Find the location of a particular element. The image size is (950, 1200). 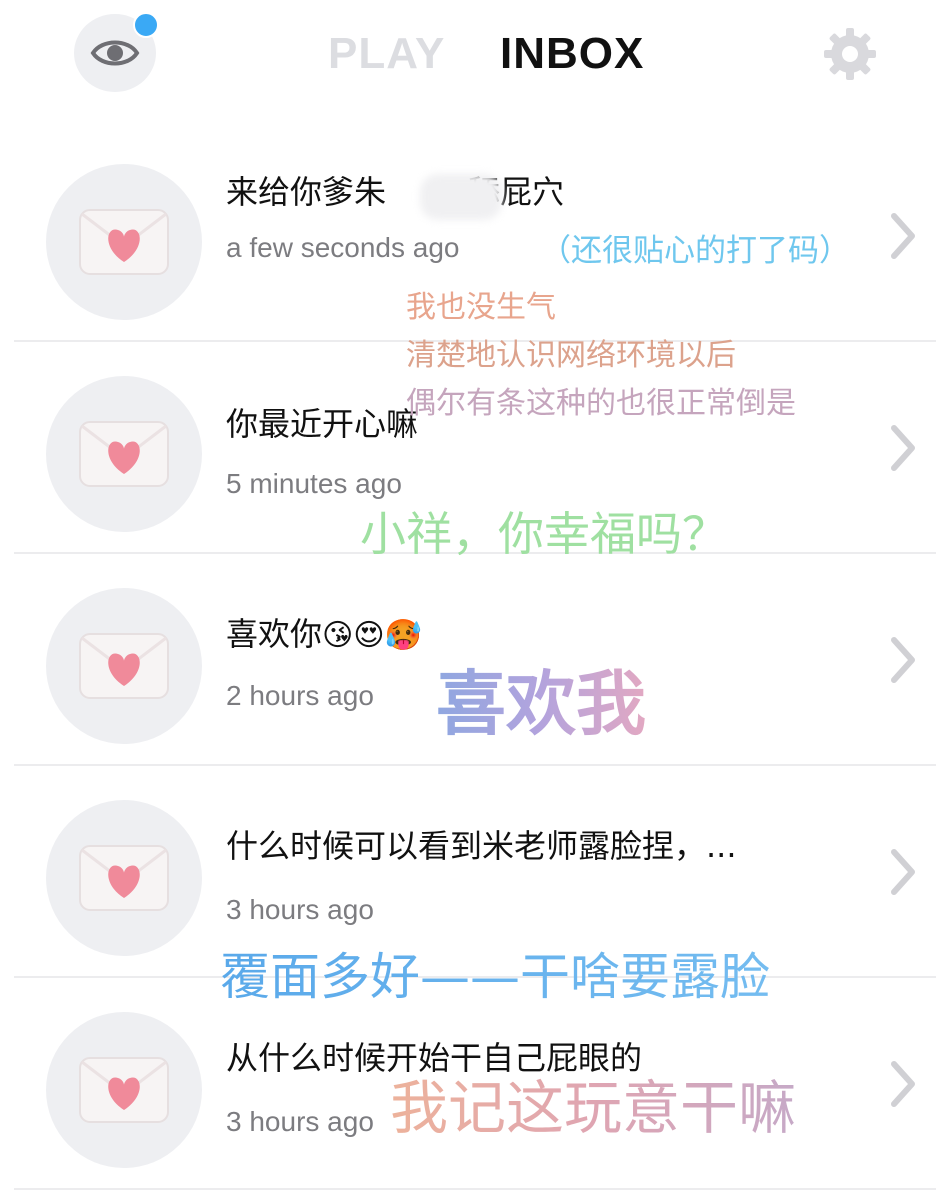

gear-icon is located at coordinates (850, 54).